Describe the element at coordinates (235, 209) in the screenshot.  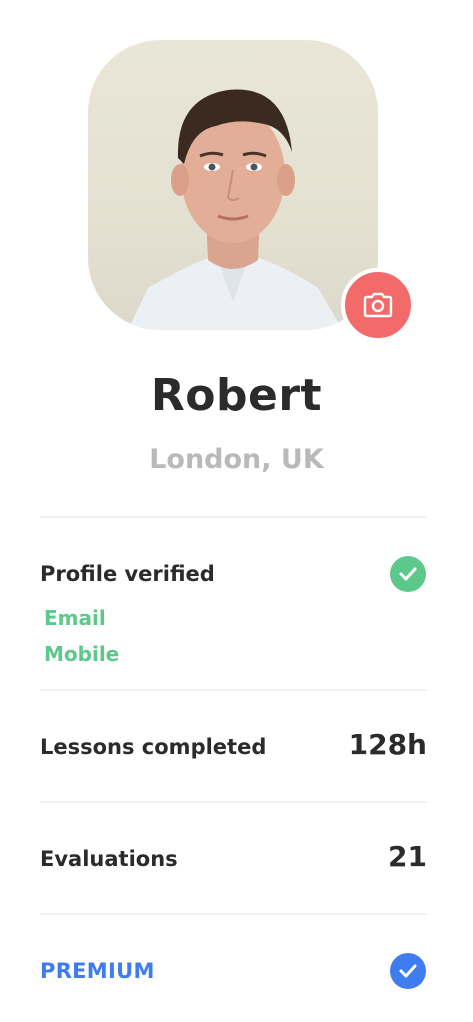
I see `avatar-photo` at that location.